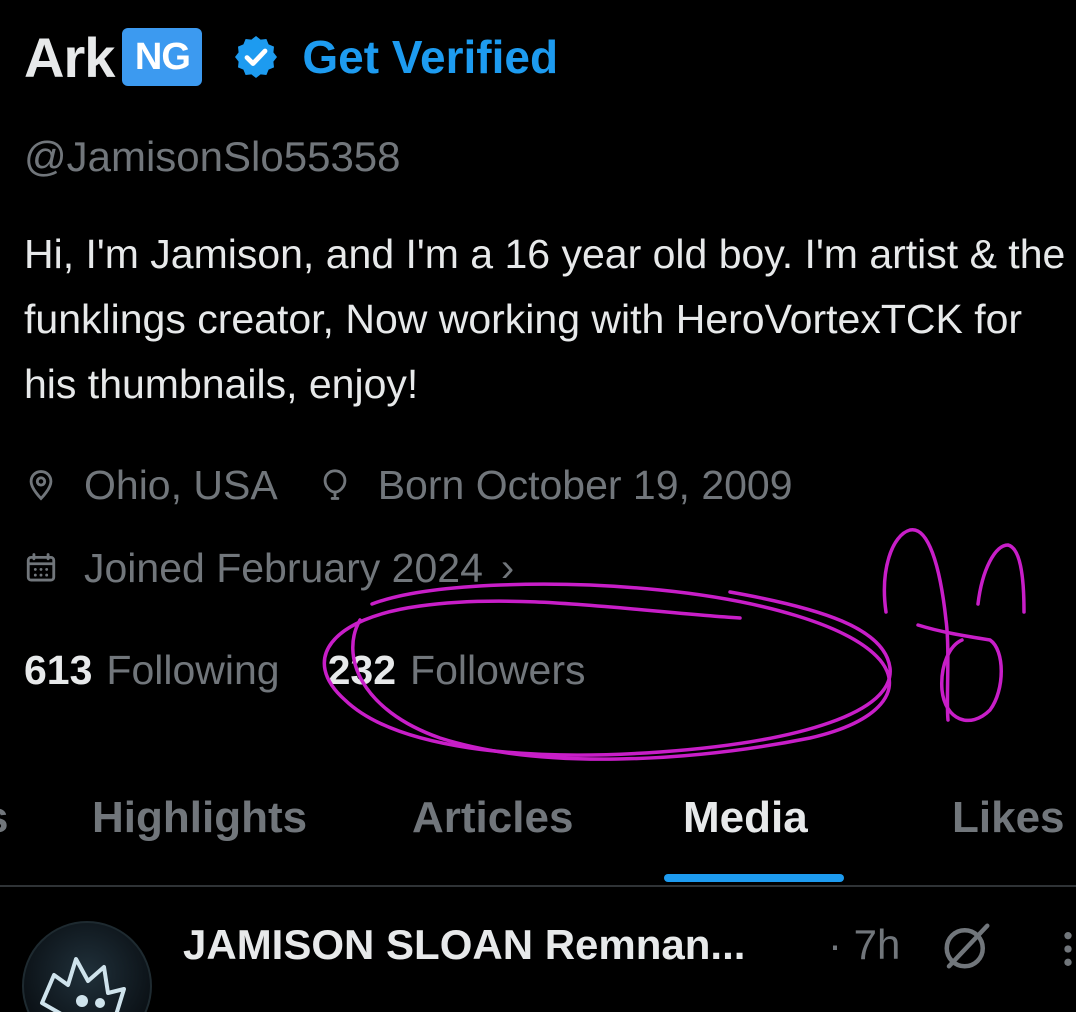 The width and height of the screenshot is (1076, 1012). I want to click on profile-name-row: Ark NG Get Verified, so click(291, 57).